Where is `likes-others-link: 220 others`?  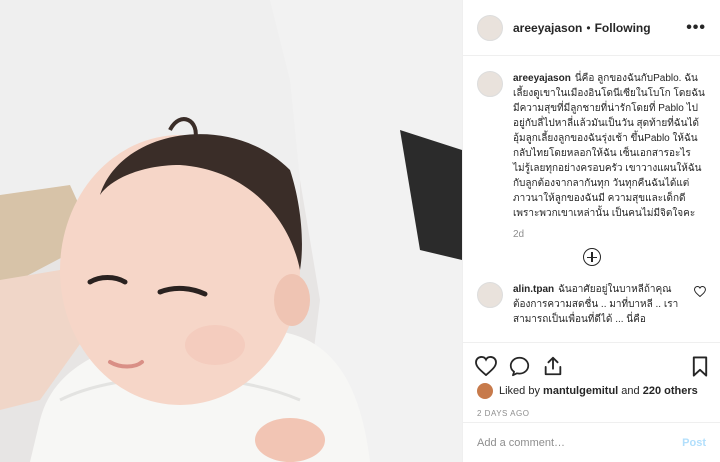
likes-others-link: 220 others is located at coordinates (670, 391).